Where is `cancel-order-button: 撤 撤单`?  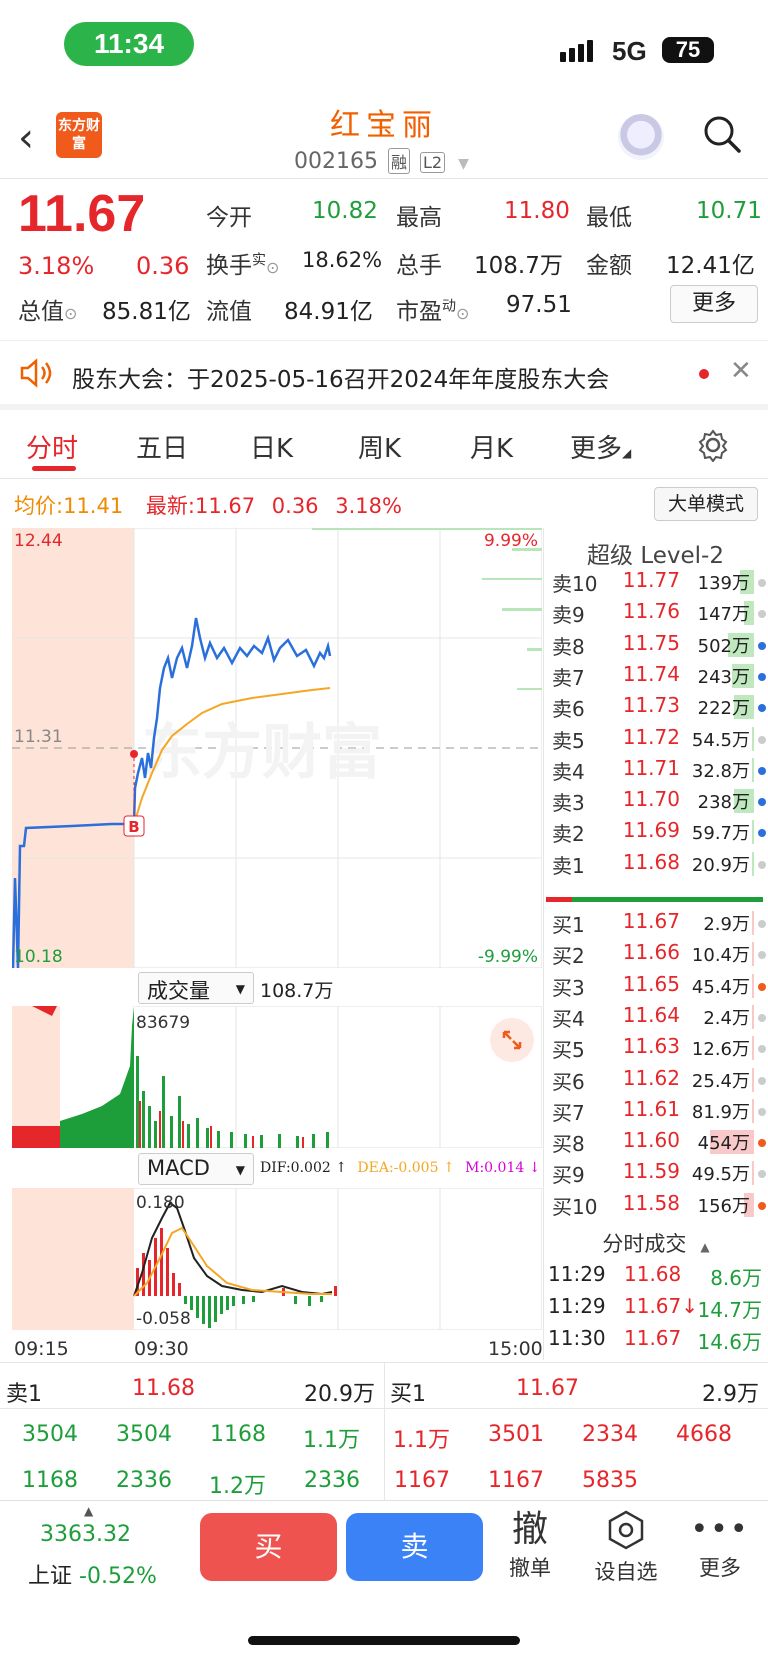
cancel-order-button: 撤 撤单 is located at coordinates (530, 1545).